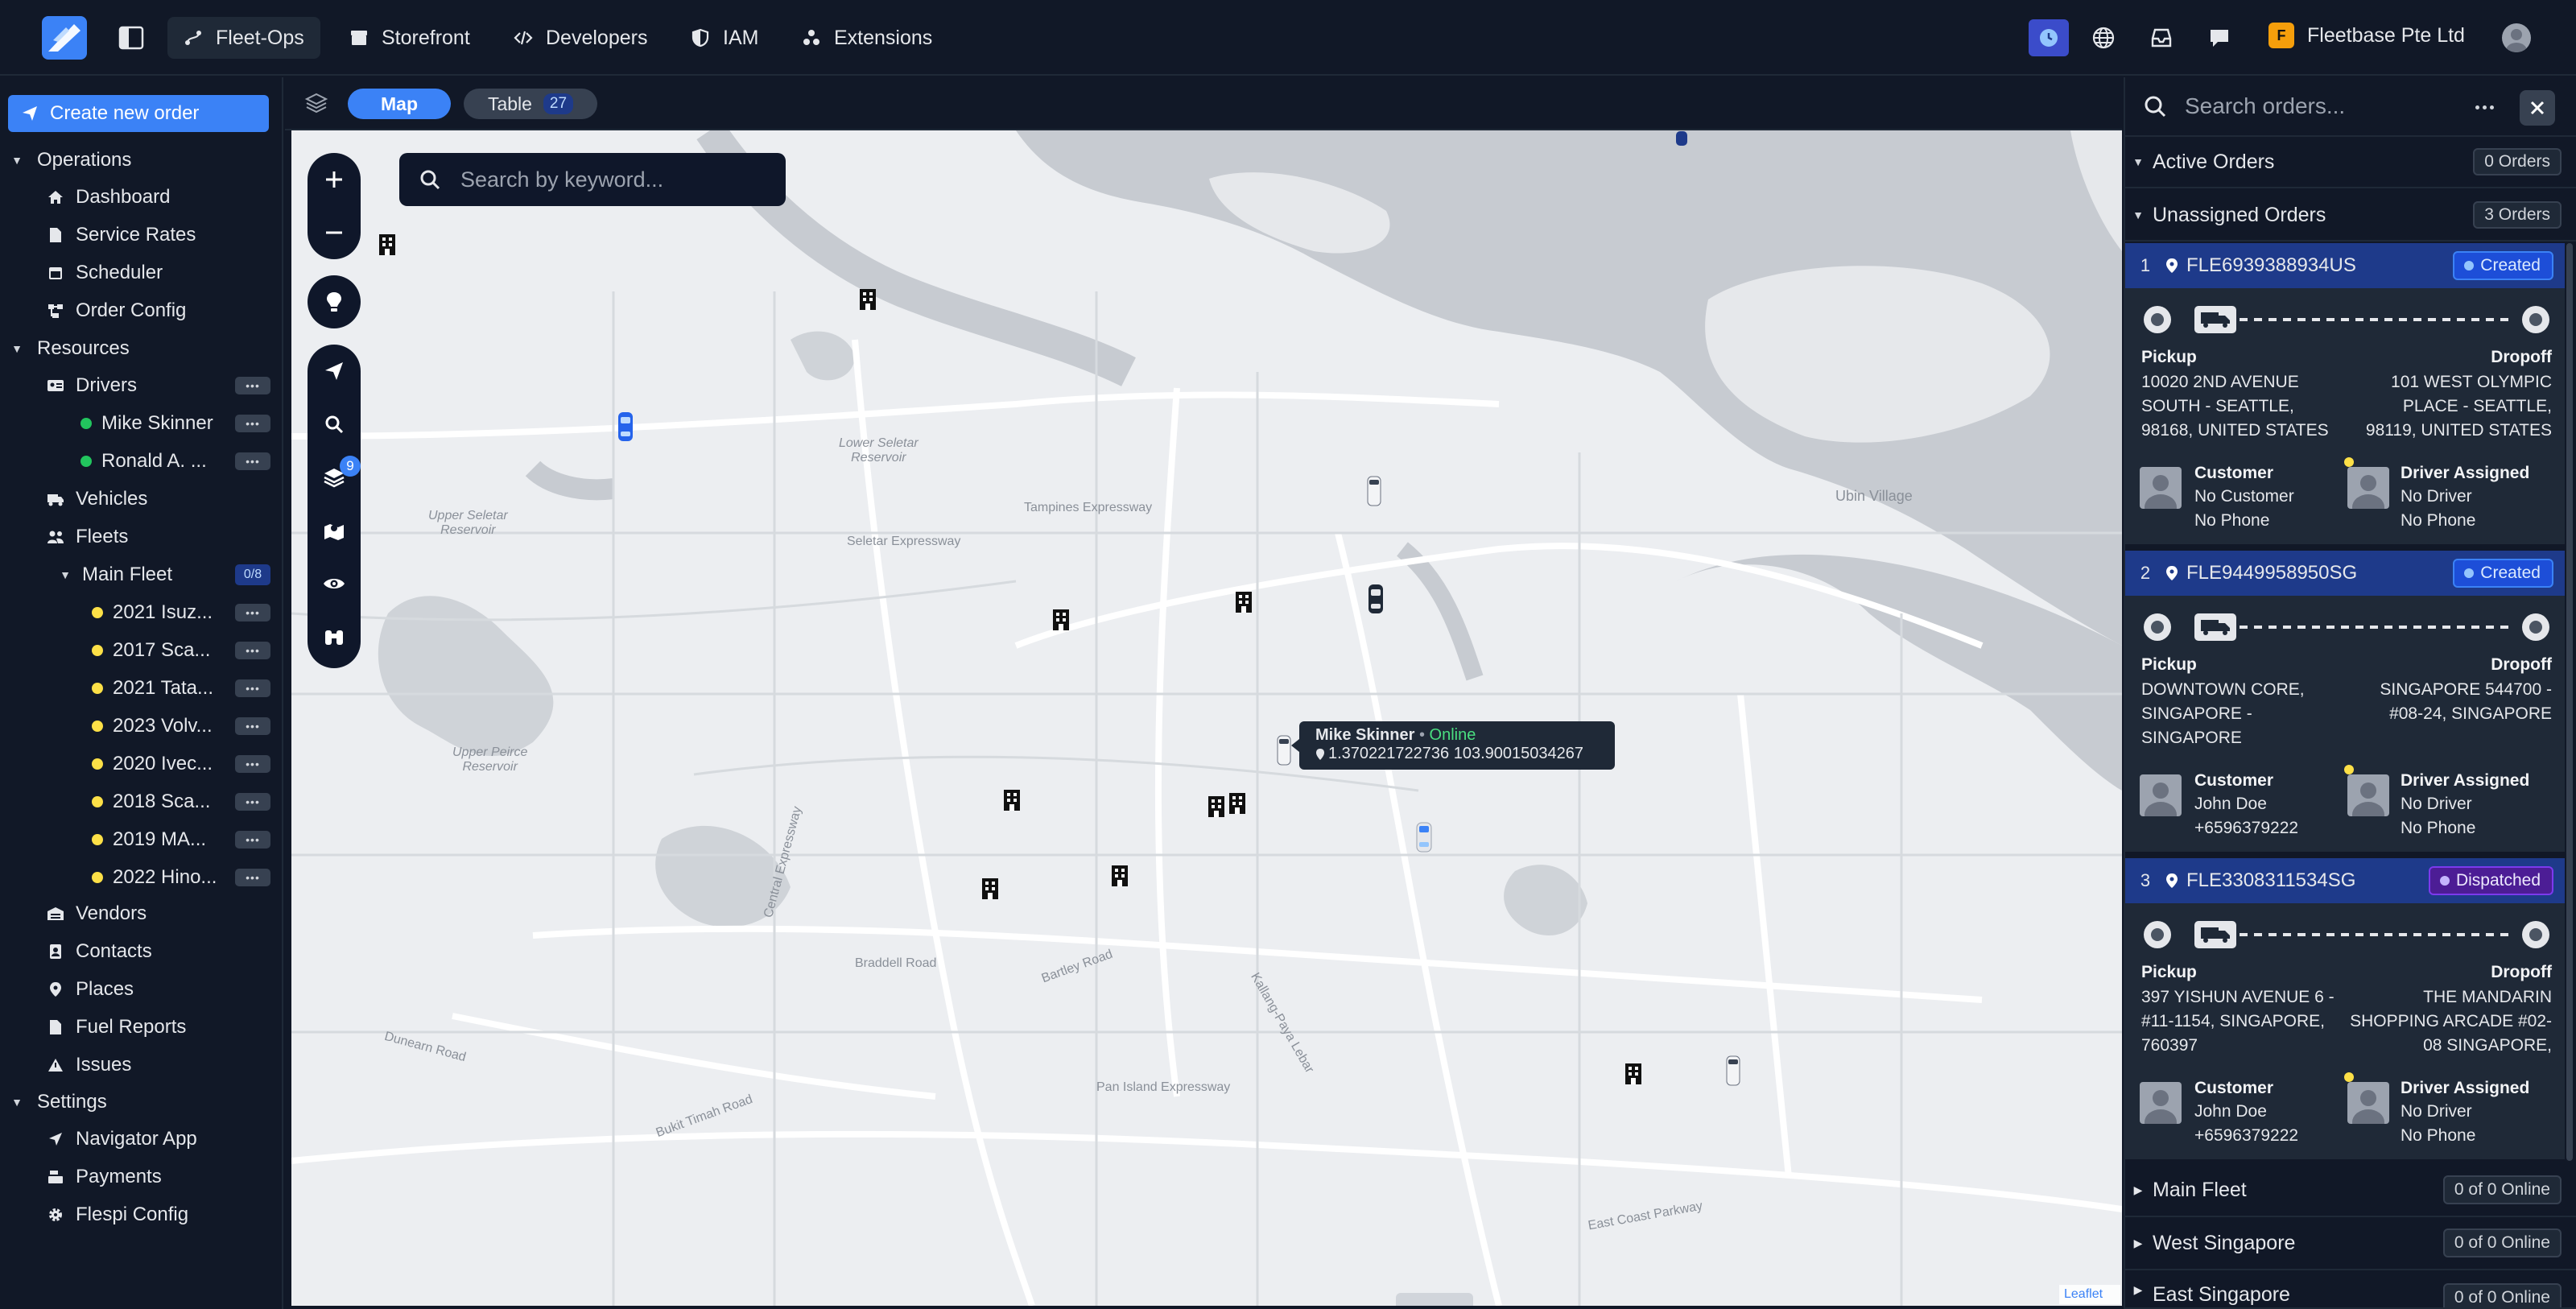 Image resolution: width=2576 pixels, height=1309 pixels. I want to click on sidebar-item-vehicle: 2023 Volv... •••, so click(141, 726).